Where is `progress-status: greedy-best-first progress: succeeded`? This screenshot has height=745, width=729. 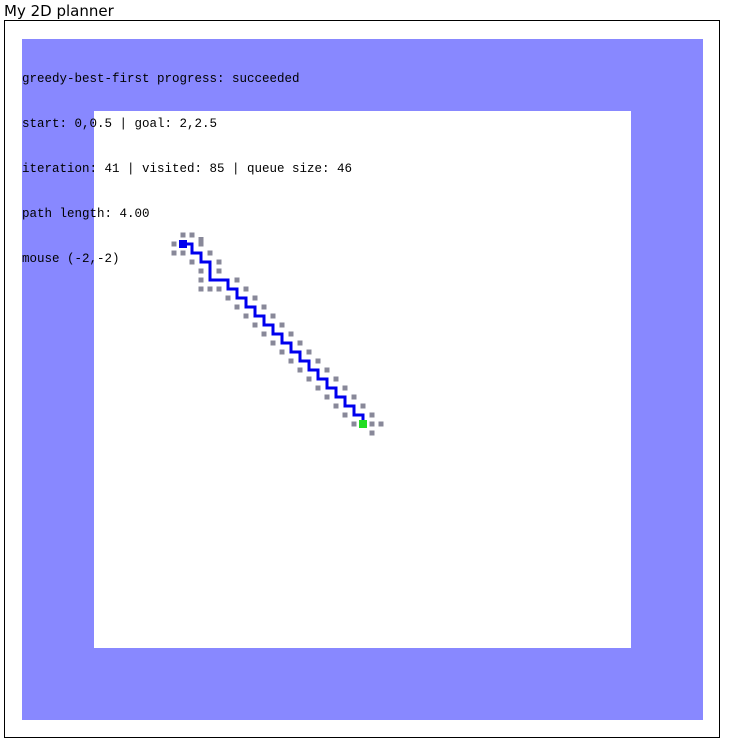
progress-status: greedy-best-first progress: succeeded is located at coordinates (161, 79).